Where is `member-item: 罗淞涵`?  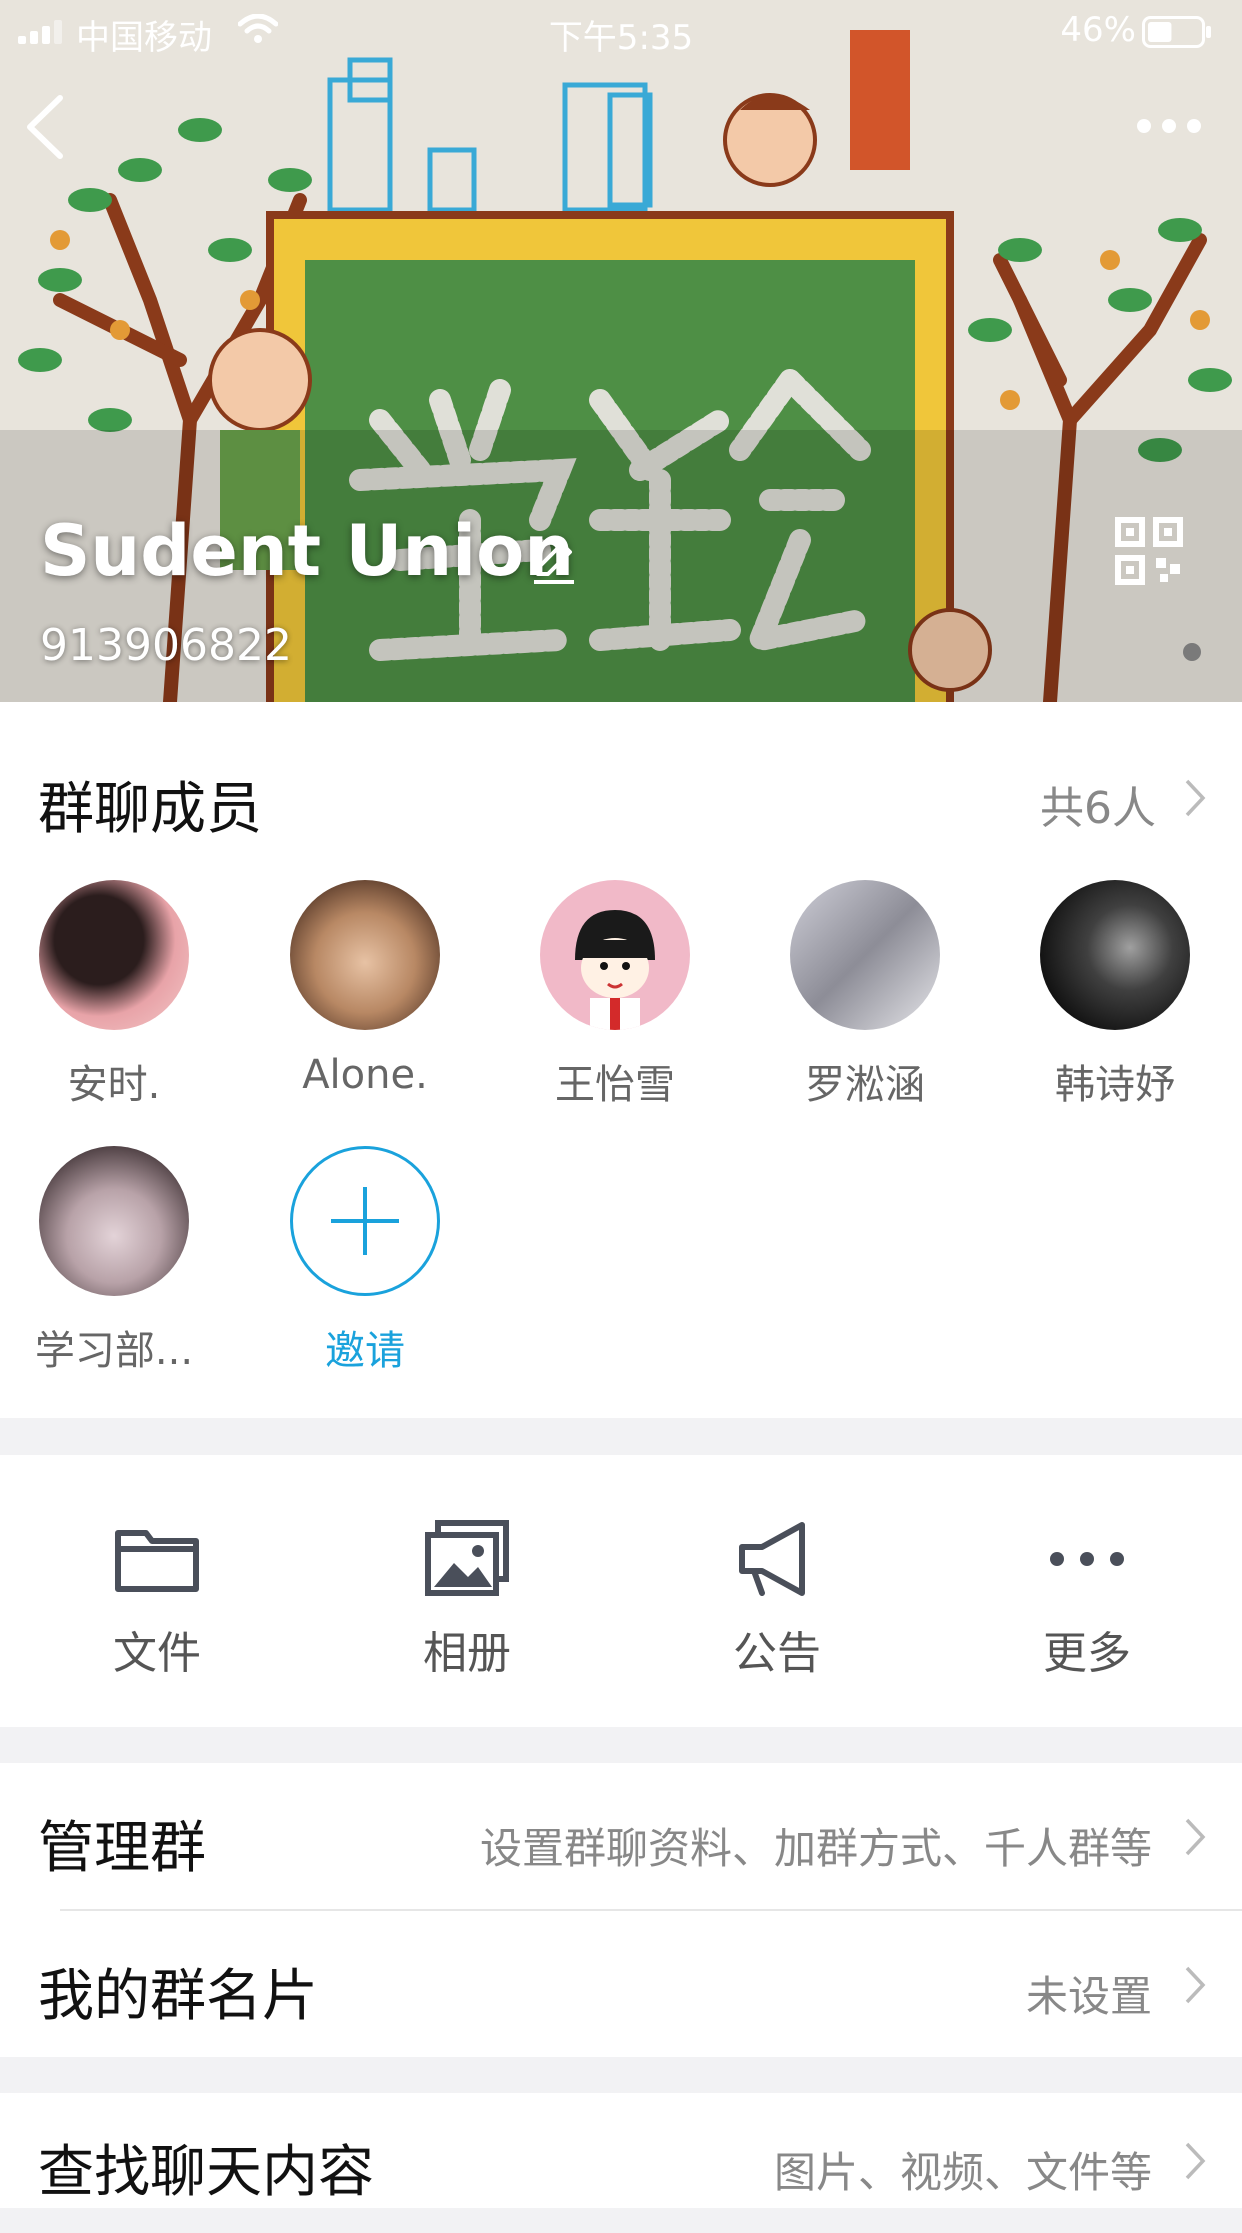 member-item: 罗淞涵 is located at coordinates (865, 995).